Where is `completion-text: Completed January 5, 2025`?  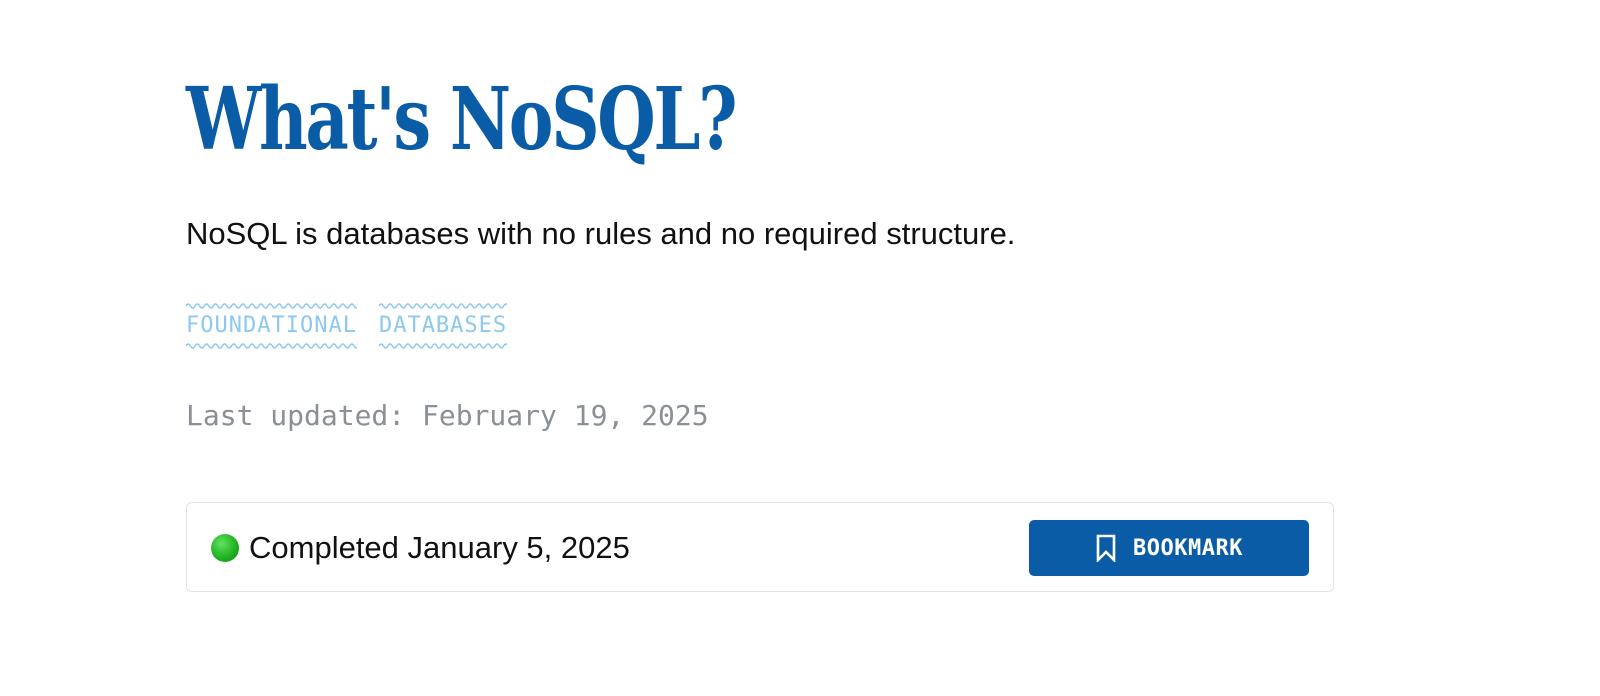 completion-text: Completed January 5, 2025 is located at coordinates (439, 547).